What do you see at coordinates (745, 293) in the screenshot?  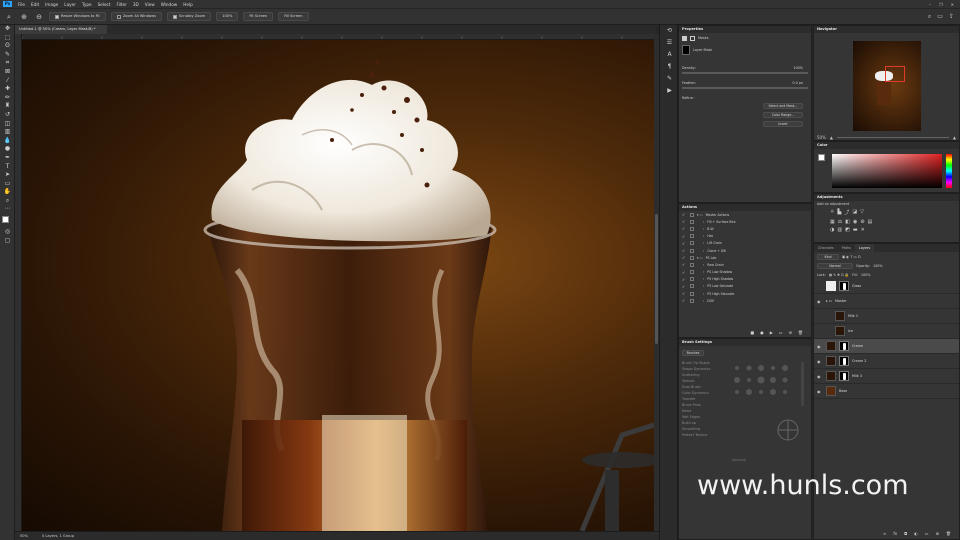 I see `action-item: ✓ › PS High Saturate` at bounding box center [745, 293].